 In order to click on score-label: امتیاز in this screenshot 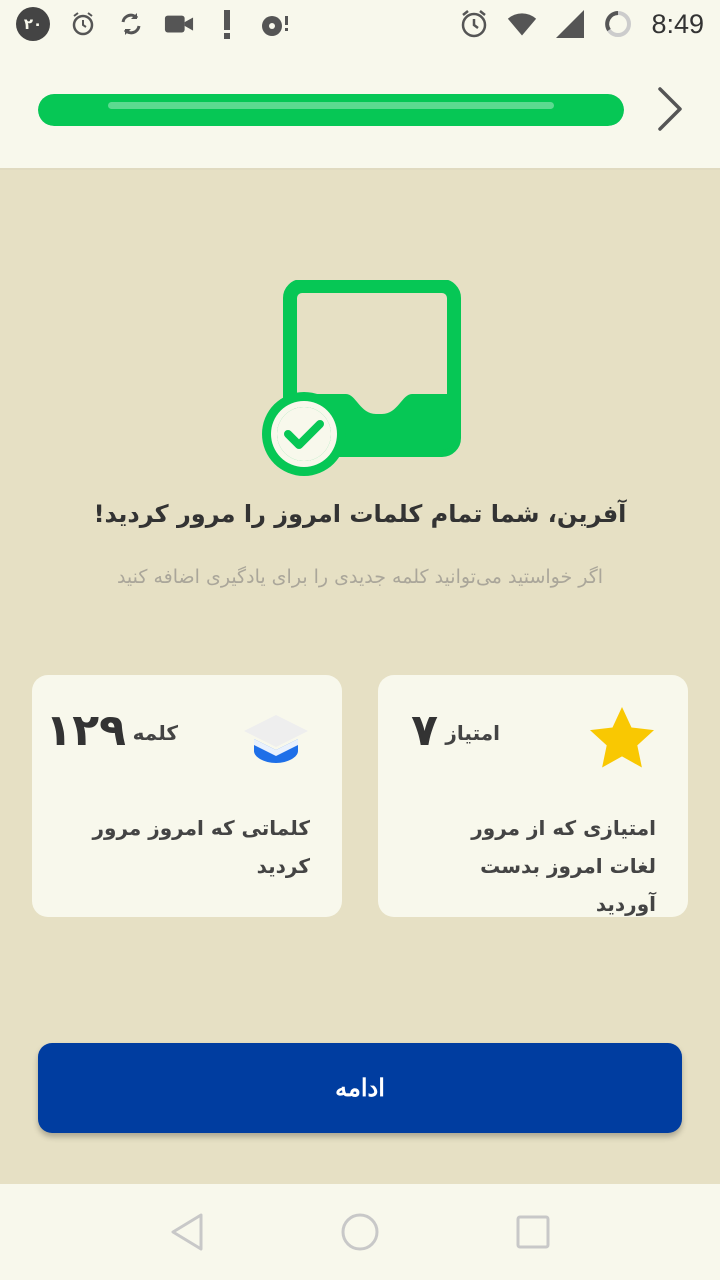, I will do `click(472, 733)`.